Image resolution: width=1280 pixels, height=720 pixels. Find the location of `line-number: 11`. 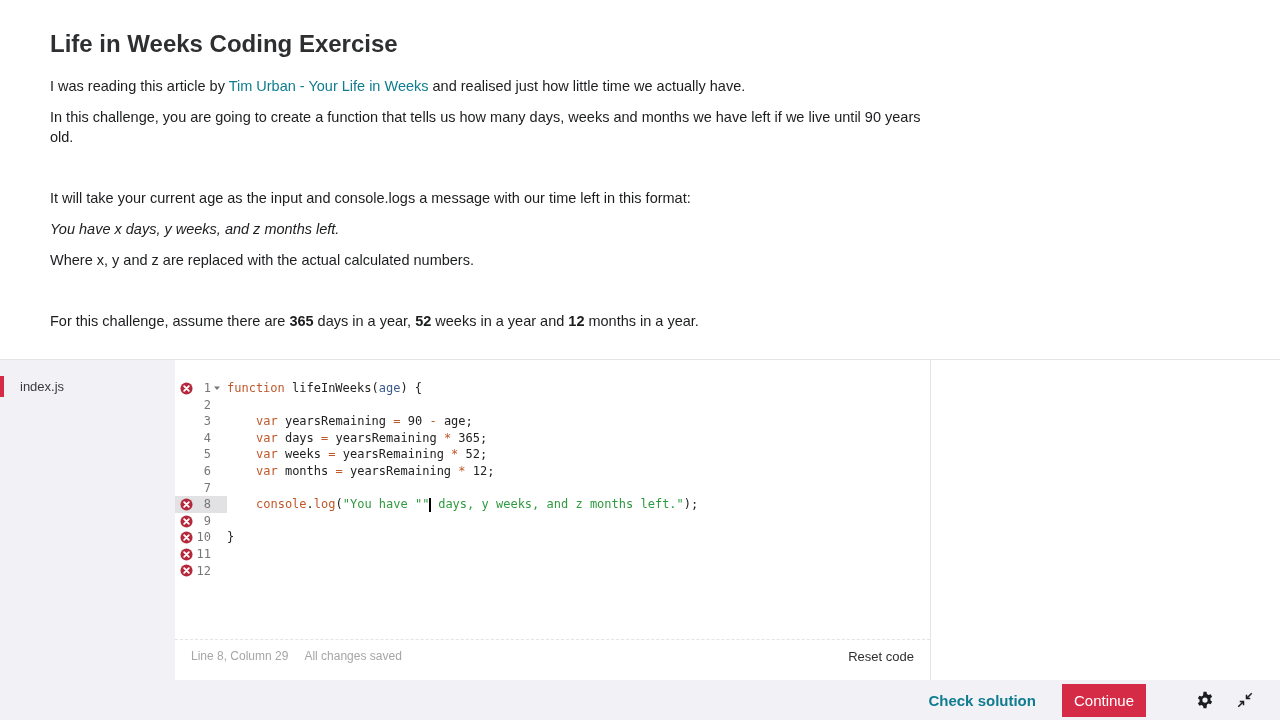

line-number: 11 is located at coordinates (203, 554).